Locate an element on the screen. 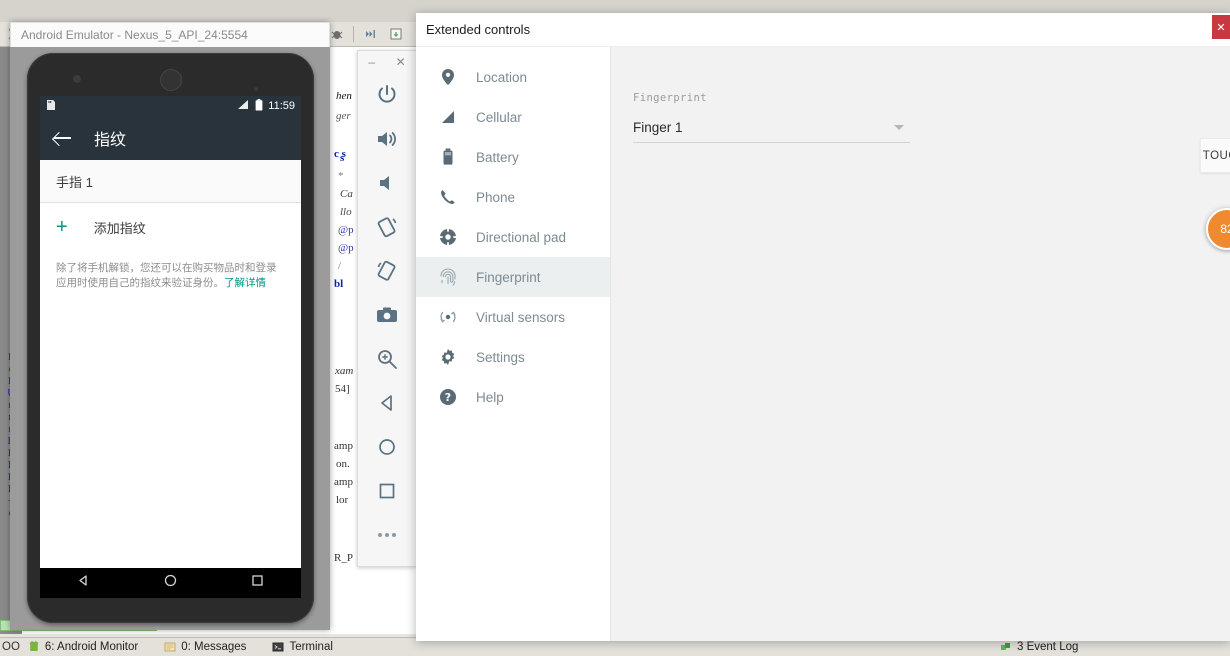  touch-the-sensor-button: TOUCH THE SENSOR is located at coordinates (1215, 155).